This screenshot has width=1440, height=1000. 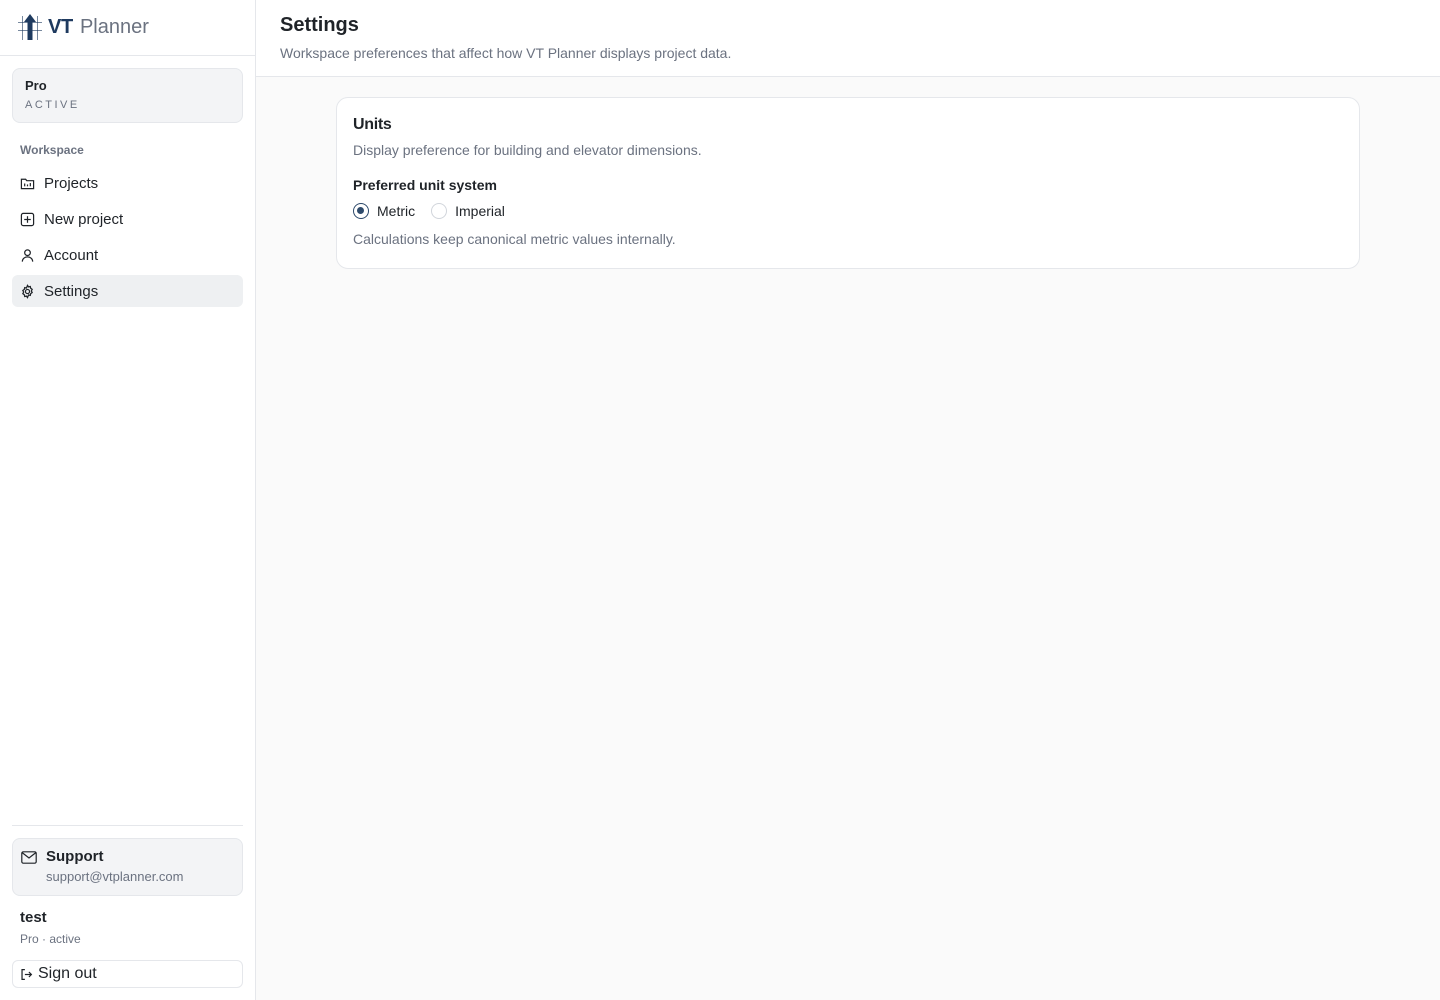 What do you see at coordinates (29, 857) in the screenshot?
I see `mail-icon` at bounding box center [29, 857].